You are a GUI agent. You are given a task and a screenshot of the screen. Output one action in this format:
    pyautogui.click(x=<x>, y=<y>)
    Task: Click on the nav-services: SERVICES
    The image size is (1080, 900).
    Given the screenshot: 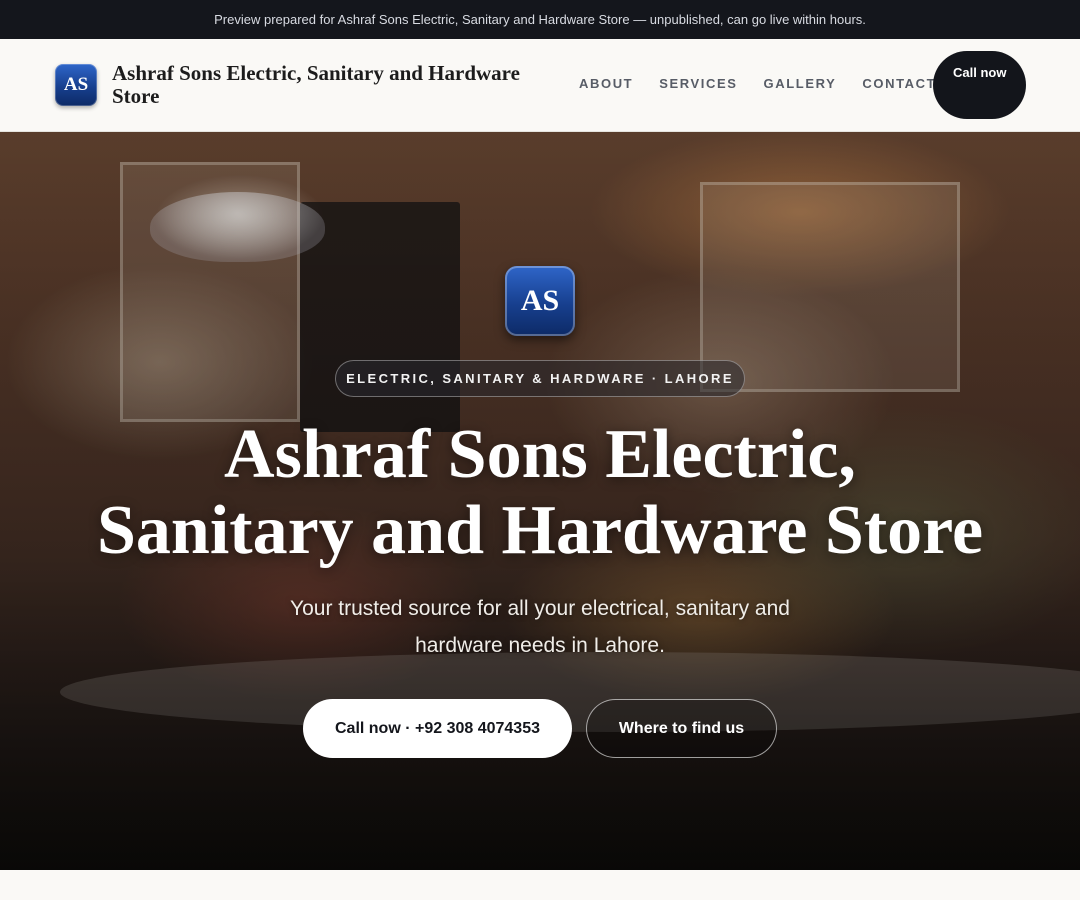 What is the action you would take?
    pyautogui.click(x=698, y=83)
    